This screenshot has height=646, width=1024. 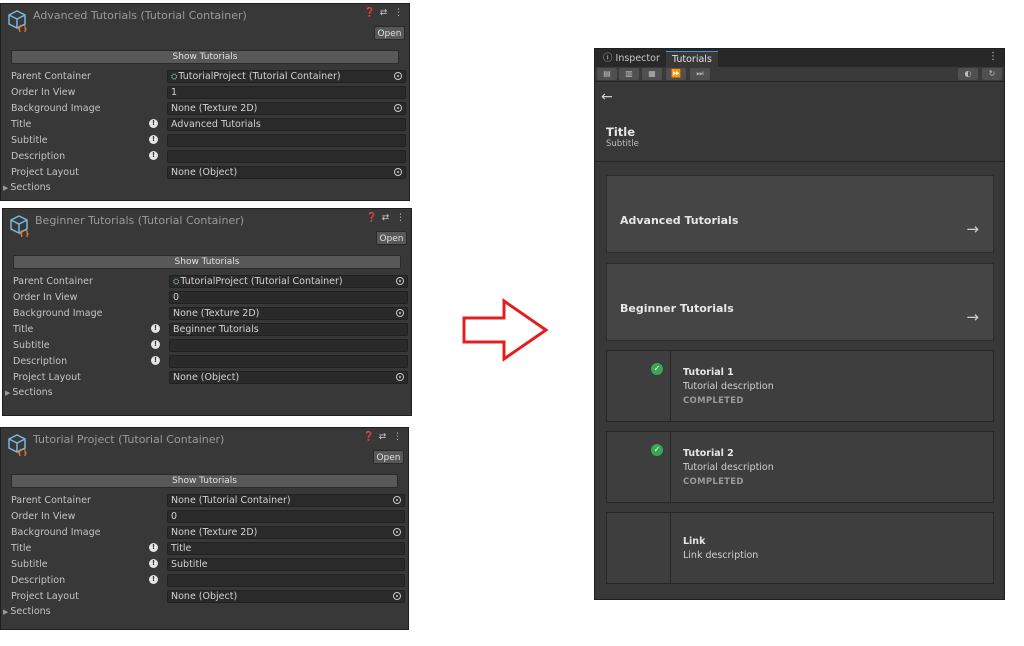 I want to click on back-arrow-icon: ←, so click(x=607, y=97).